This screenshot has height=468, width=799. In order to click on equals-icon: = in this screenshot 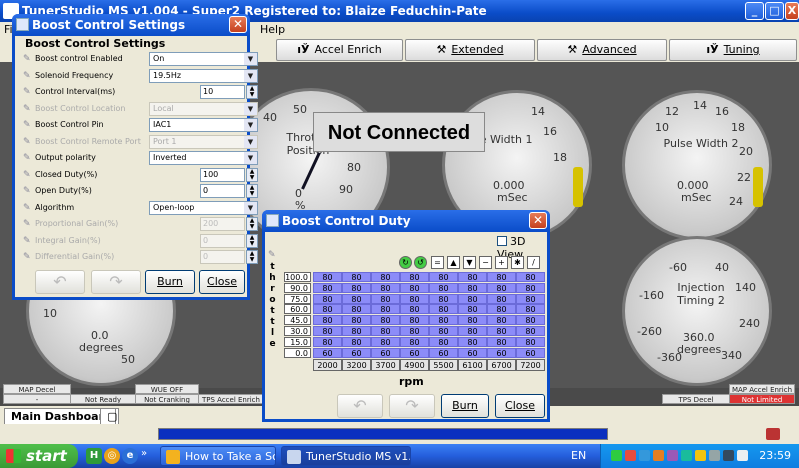, I will do `click(437, 262)`.